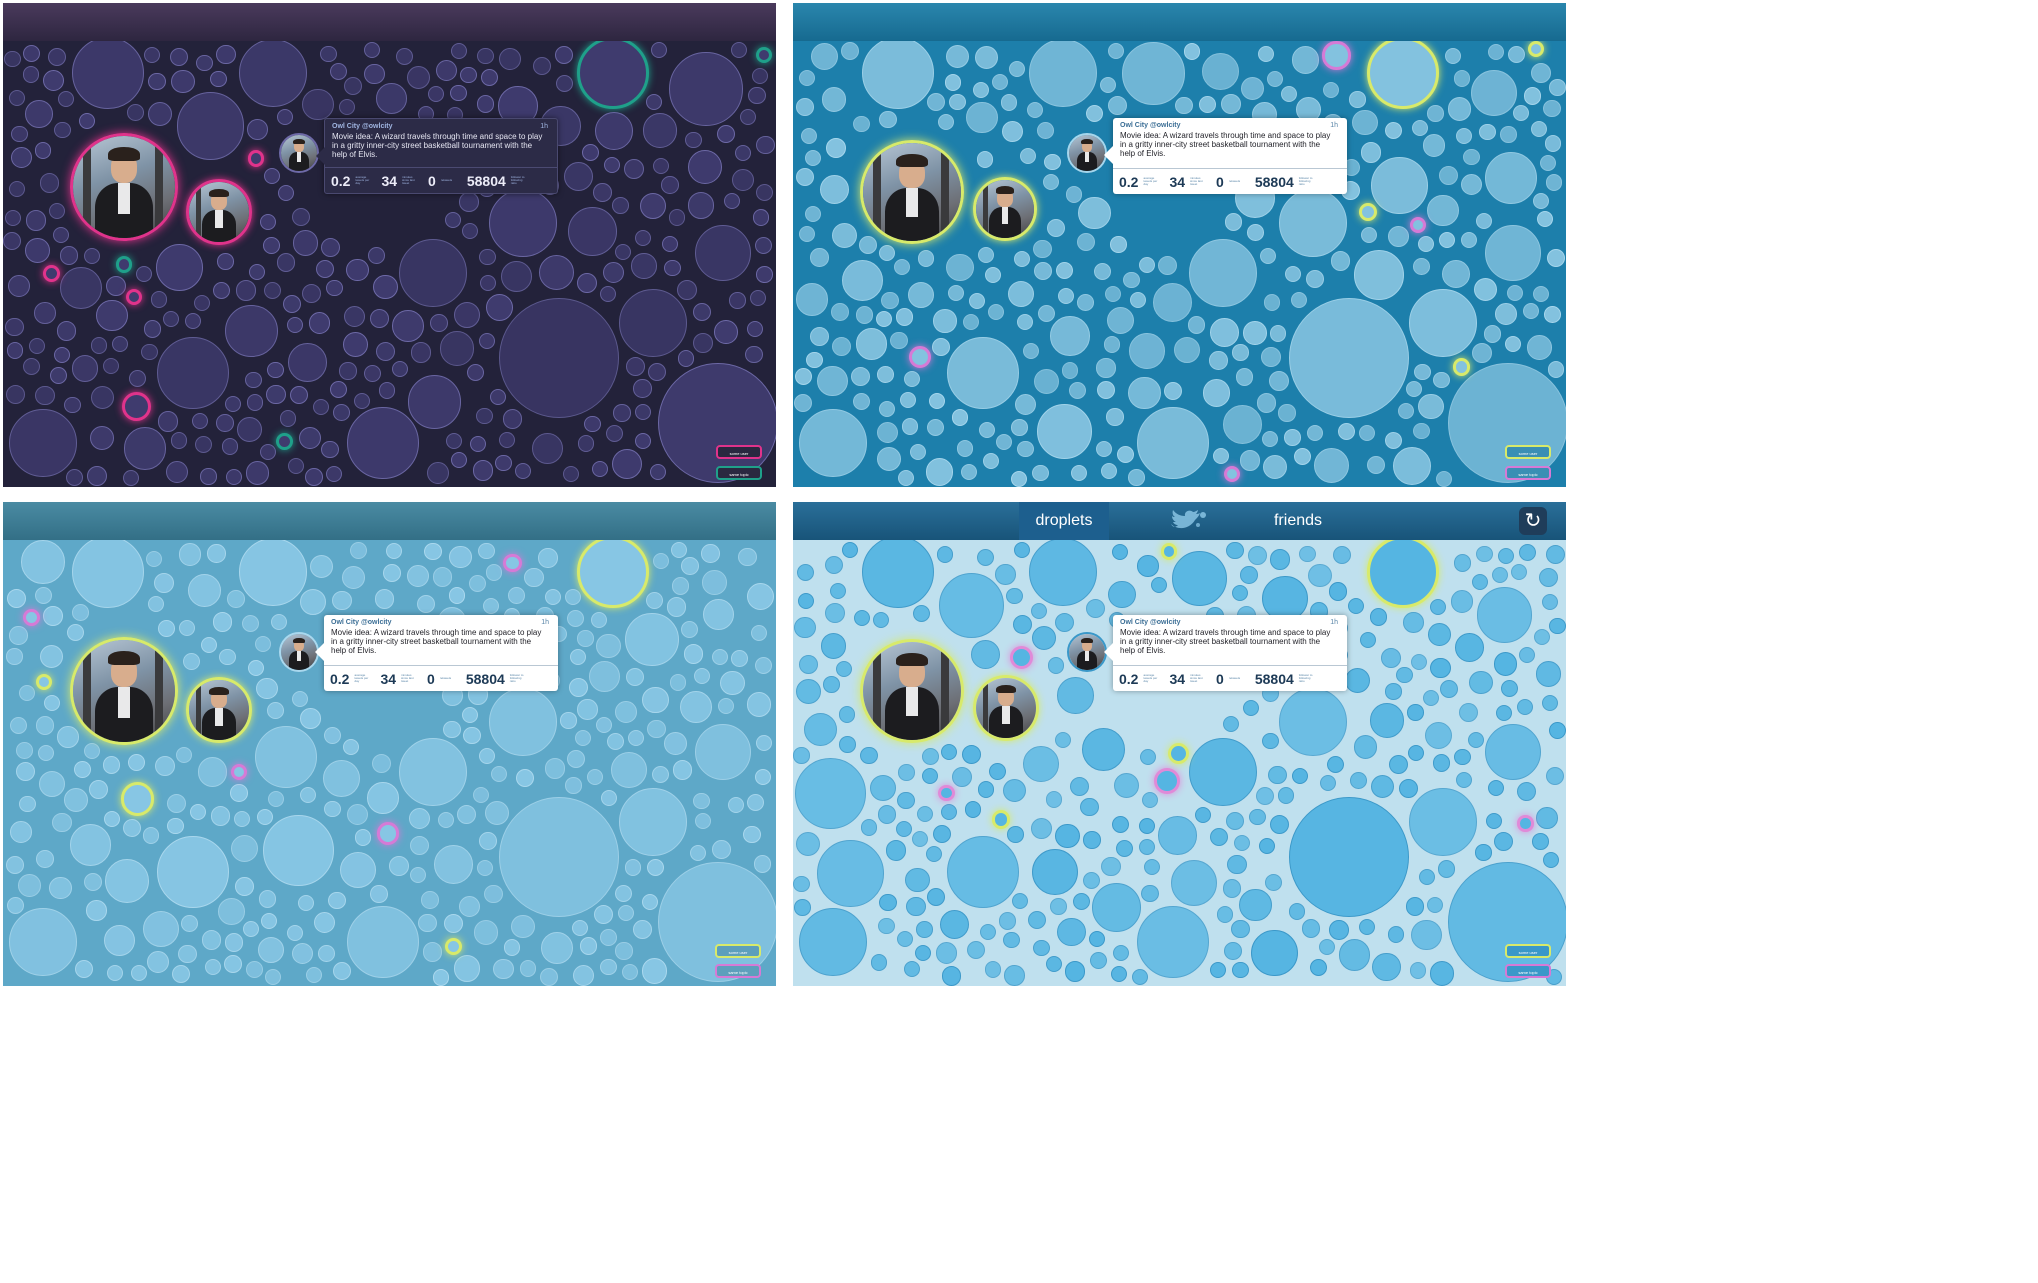  Describe the element at coordinates (739, 473) in the screenshot. I see `same-topic-button: same topic` at that location.